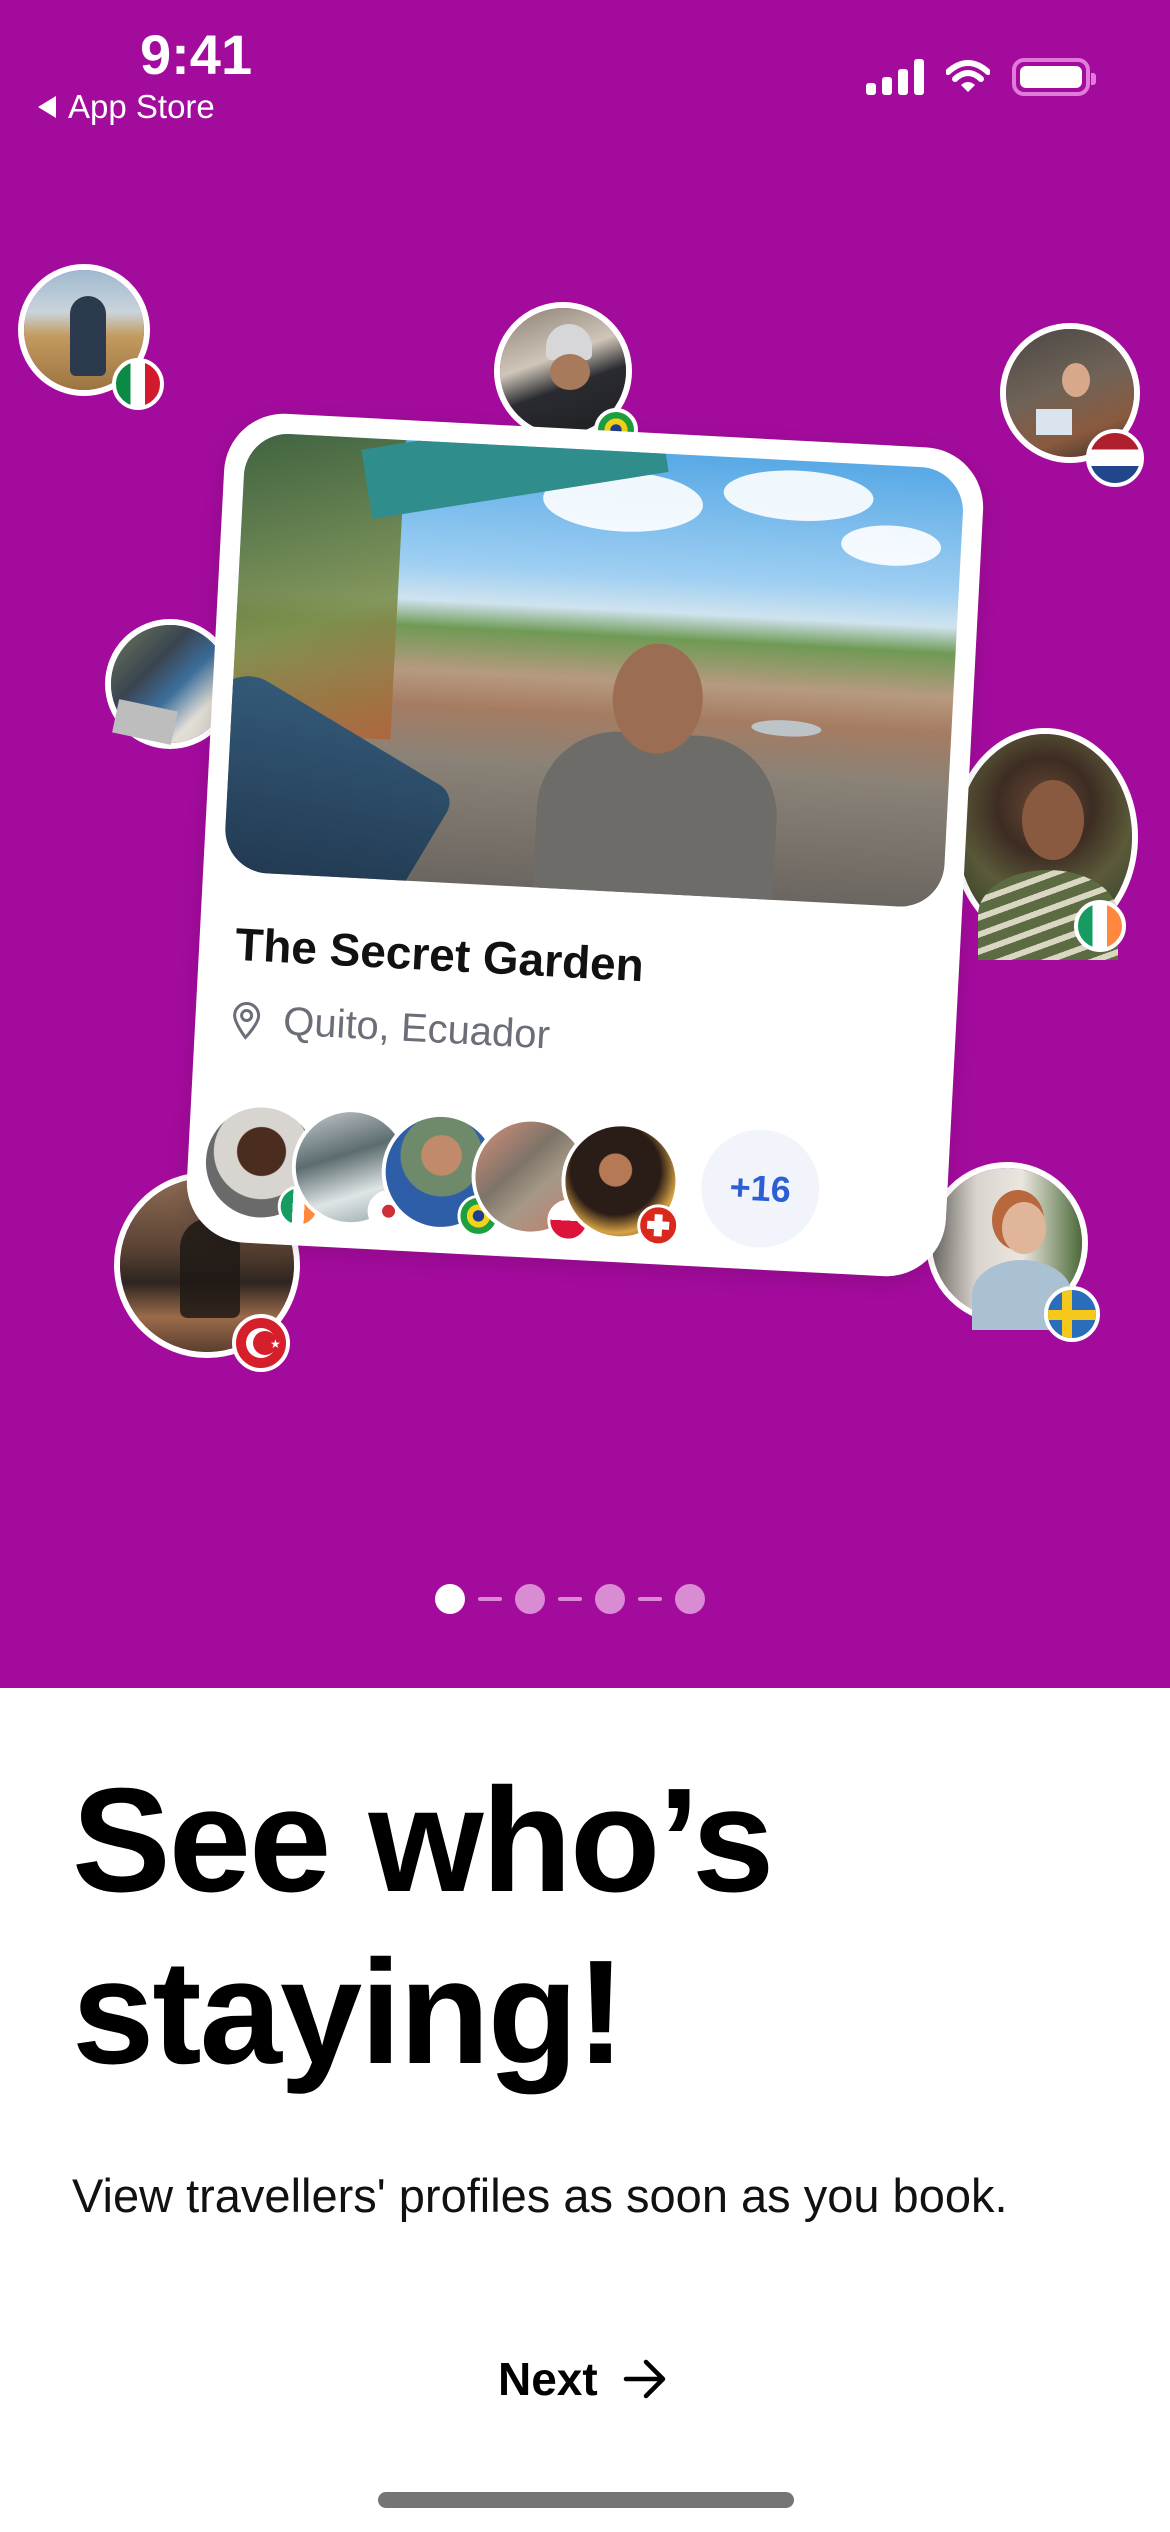 This screenshot has height=2532, width=1170. What do you see at coordinates (572, 1927) in the screenshot?
I see `onboarding-headline: See who’s staying!` at bounding box center [572, 1927].